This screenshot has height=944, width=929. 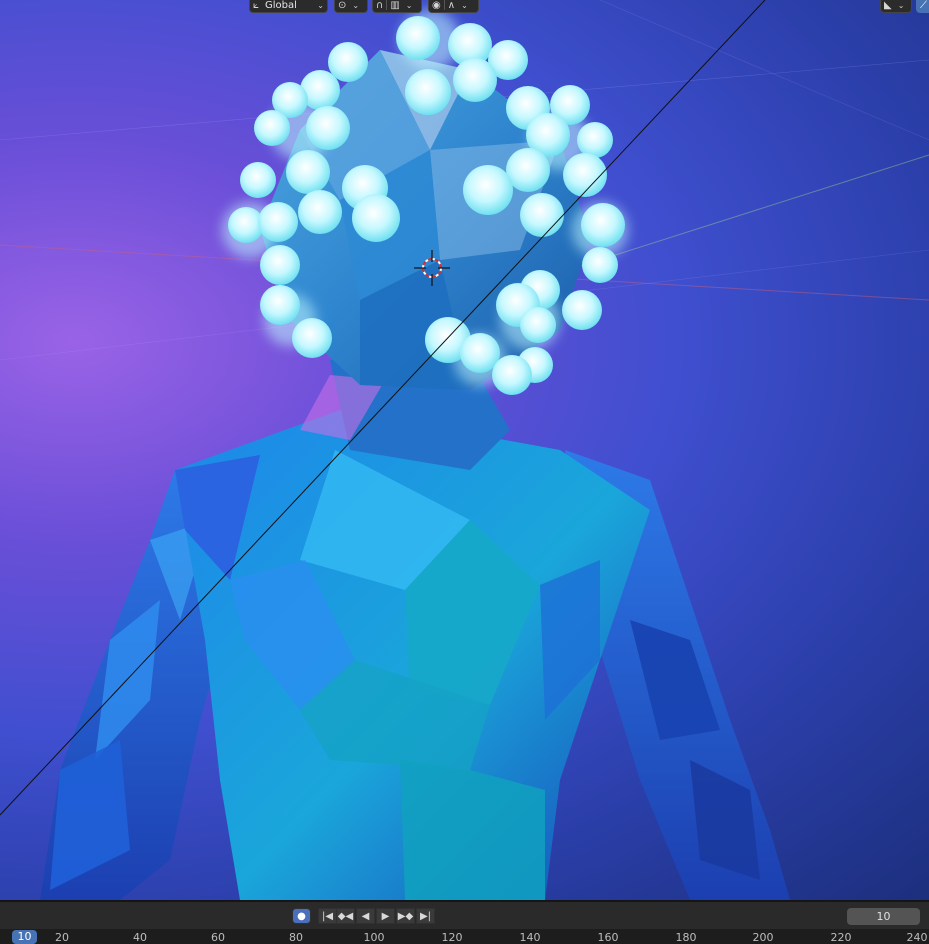 I want to click on previous-keyframe-button: ◆◀, so click(x=345, y=916).